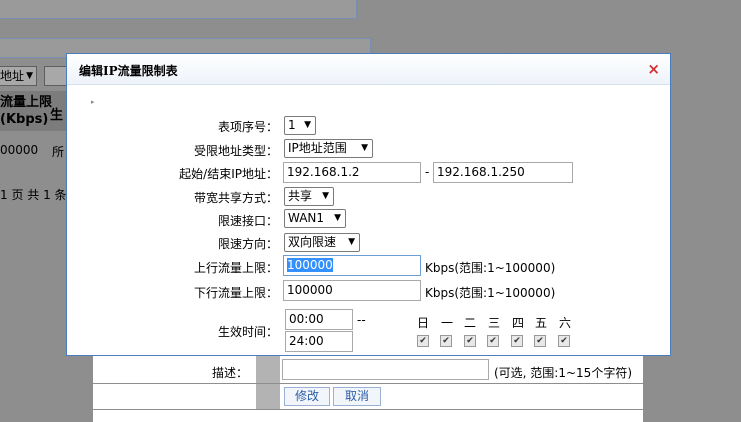  What do you see at coordinates (427, 172) in the screenshot?
I see `ip-range-dash: -` at bounding box center [427, 172].